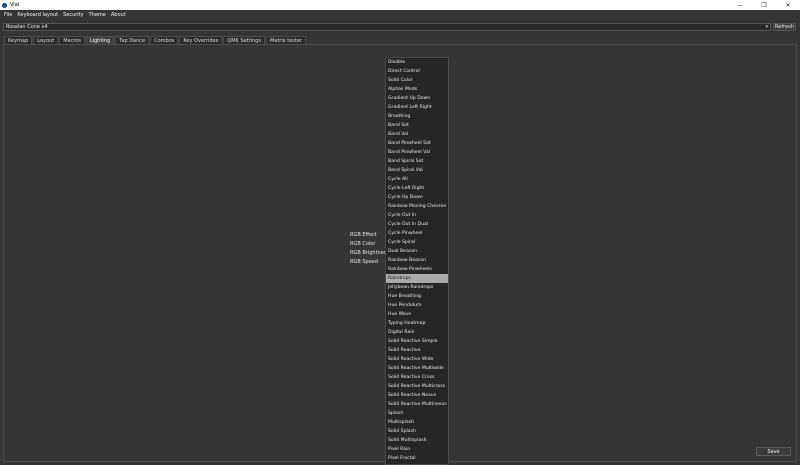 Image resolution: width=800 pixels, height=465 pixels. What do you see at coordinates (417, 197) in the screenshot?
I see `effect-option: Cycle Up Down` at bounding box center [417, 197].